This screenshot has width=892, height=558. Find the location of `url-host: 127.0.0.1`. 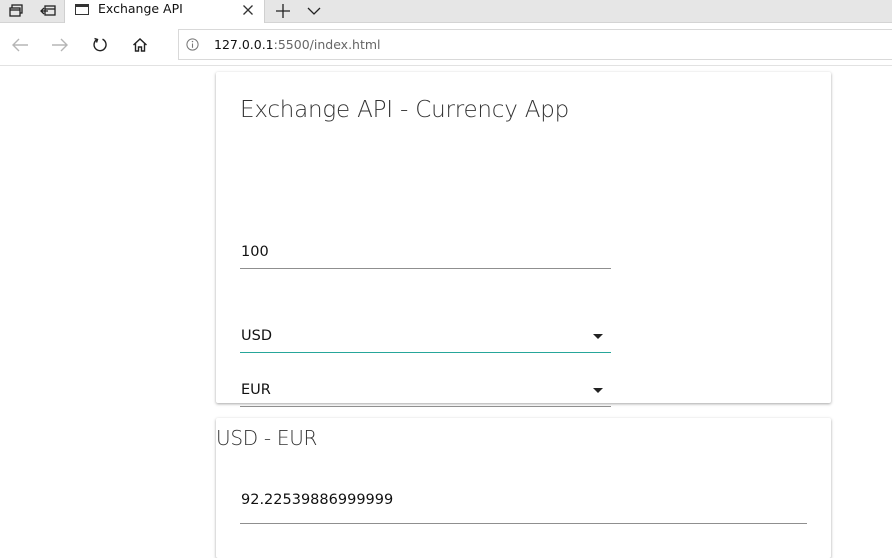

url-host: 127.0.0.1 is located at coordinates (244, 44).